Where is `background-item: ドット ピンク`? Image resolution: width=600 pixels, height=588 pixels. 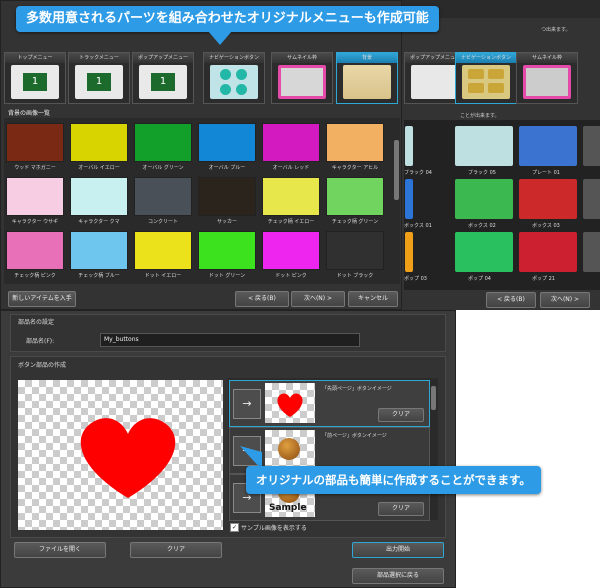 background-item: ドット ピンク is located at coordinates (291, 255).